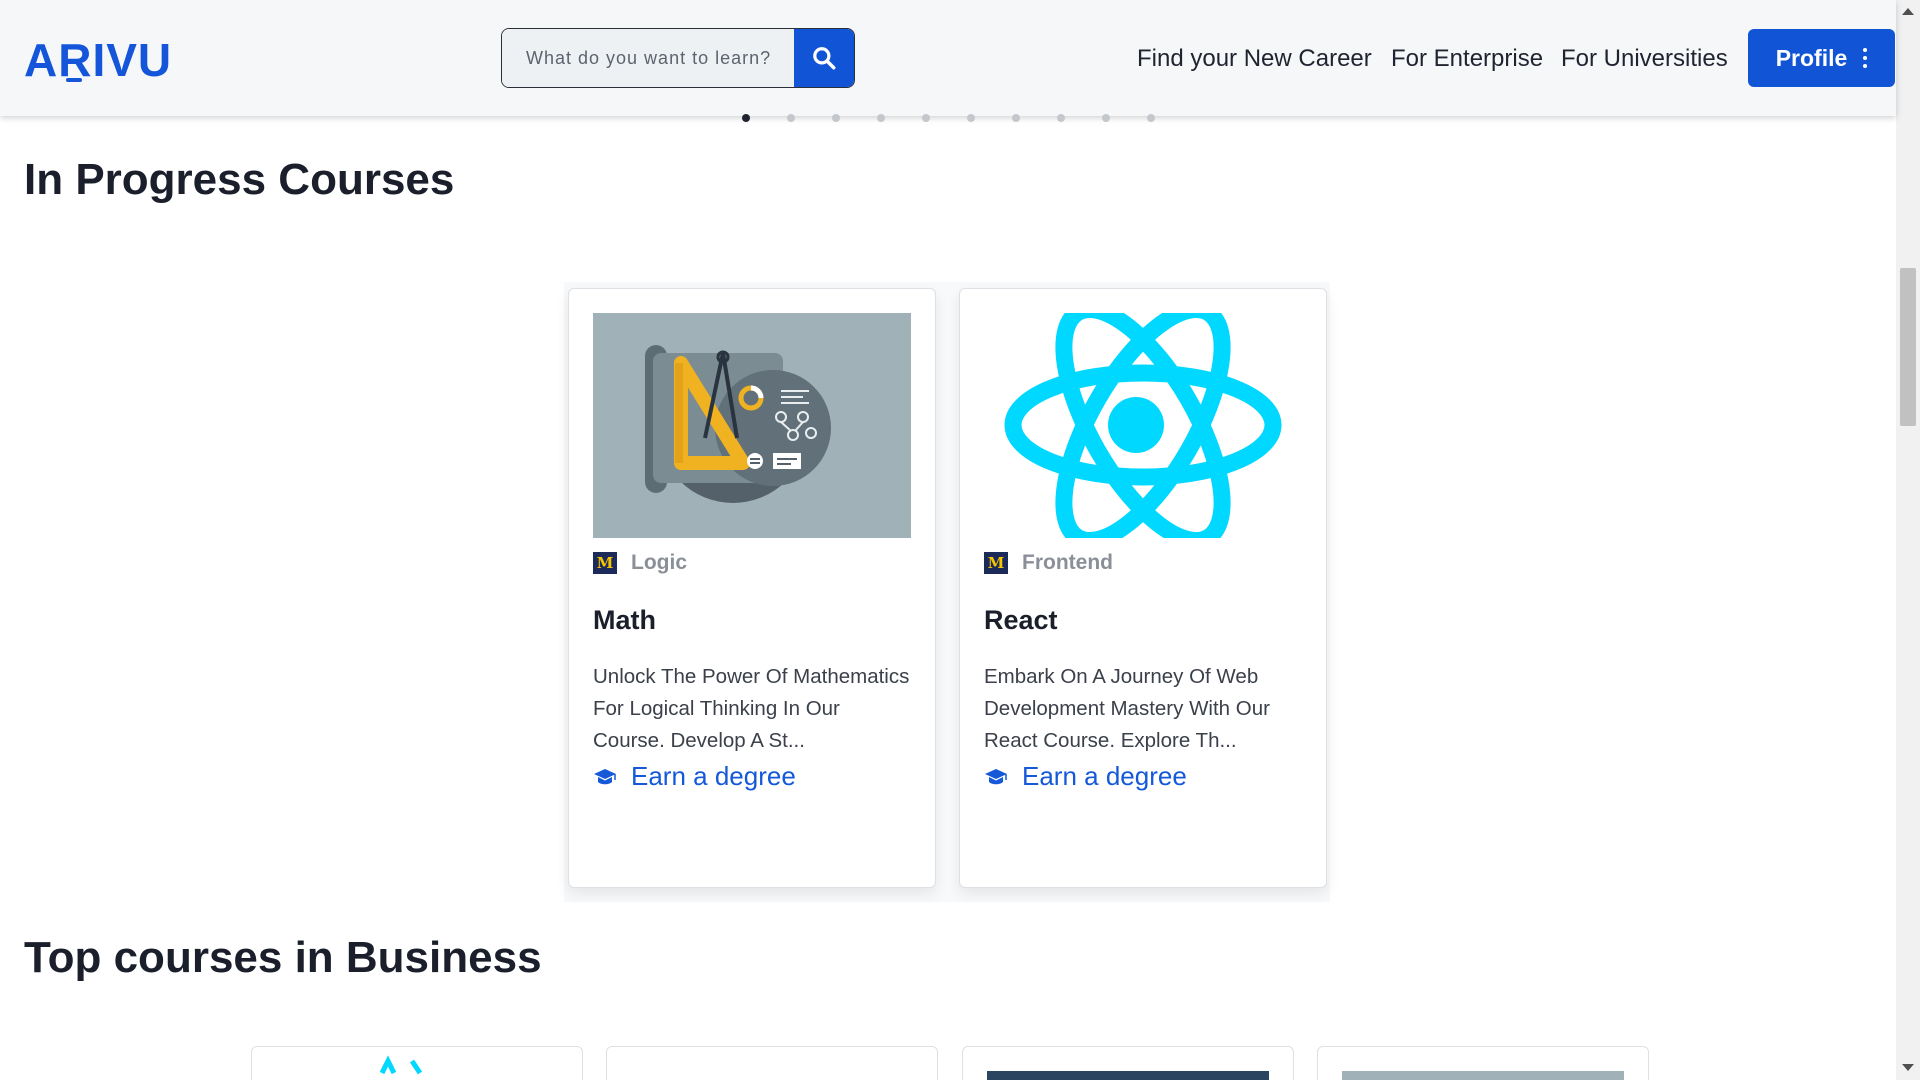  What do you see at coordinates (401, 1065) in the screenshot?
I see `course-thumbnail-icon` at bounding box center [401, 1065].